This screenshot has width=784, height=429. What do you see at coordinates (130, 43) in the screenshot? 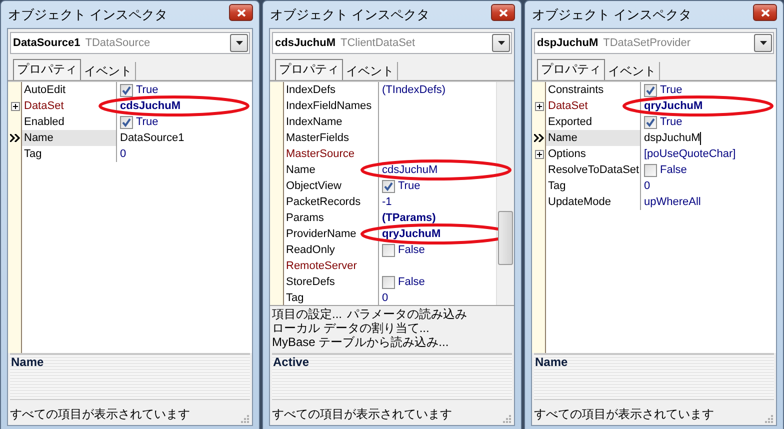
I see `object-selector: DataSource1 TDataSource` at bounding box center [130, 43].